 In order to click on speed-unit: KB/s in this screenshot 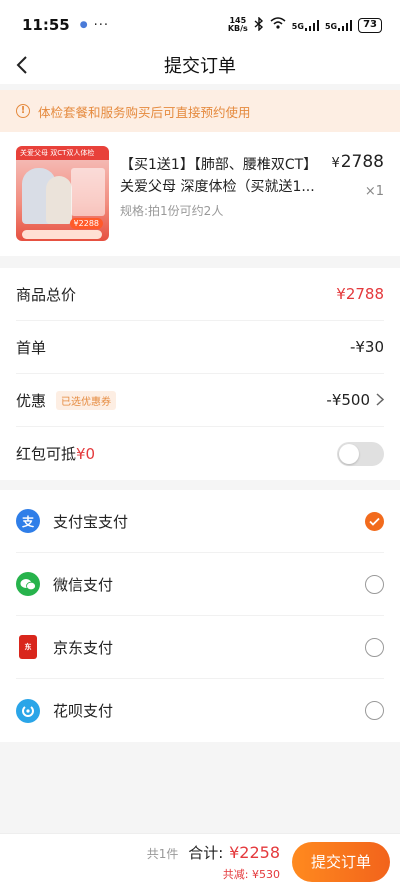, I will do `click(237, 28)`.